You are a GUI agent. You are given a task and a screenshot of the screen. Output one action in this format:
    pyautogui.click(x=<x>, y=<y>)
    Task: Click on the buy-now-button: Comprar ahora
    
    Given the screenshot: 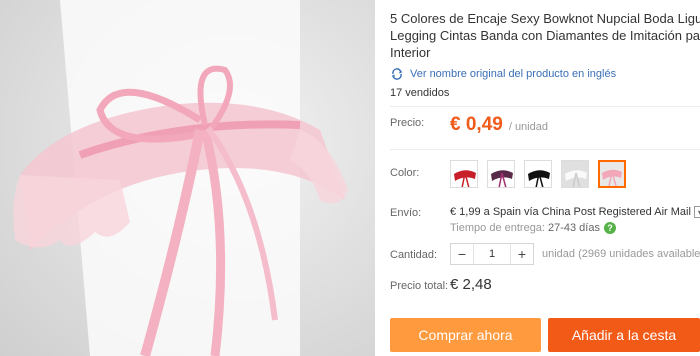 What is the action you would take?
    pyautogui.click(x=465, y=335)
    